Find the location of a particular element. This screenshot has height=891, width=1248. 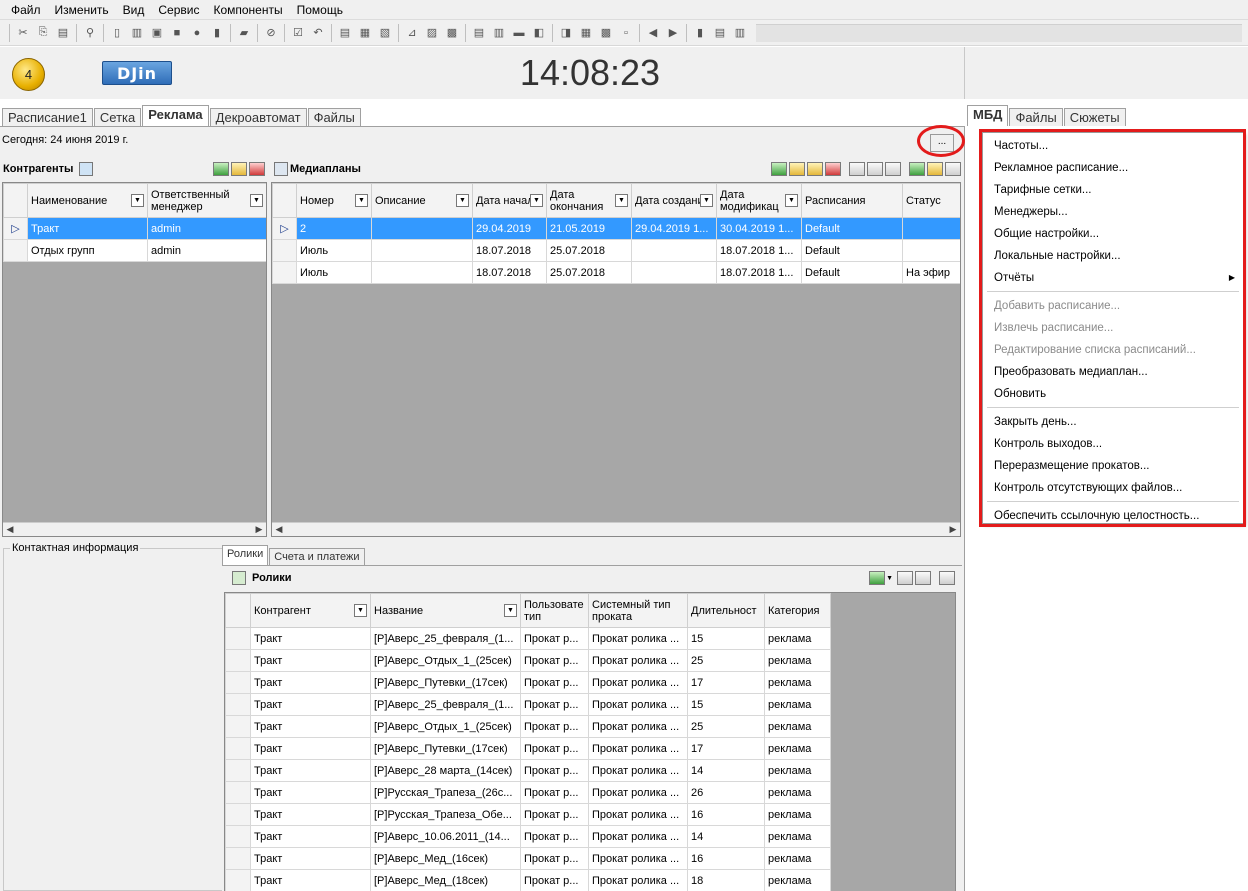

tab-sub: Счета и платежи is located at coordinates (317, 556).